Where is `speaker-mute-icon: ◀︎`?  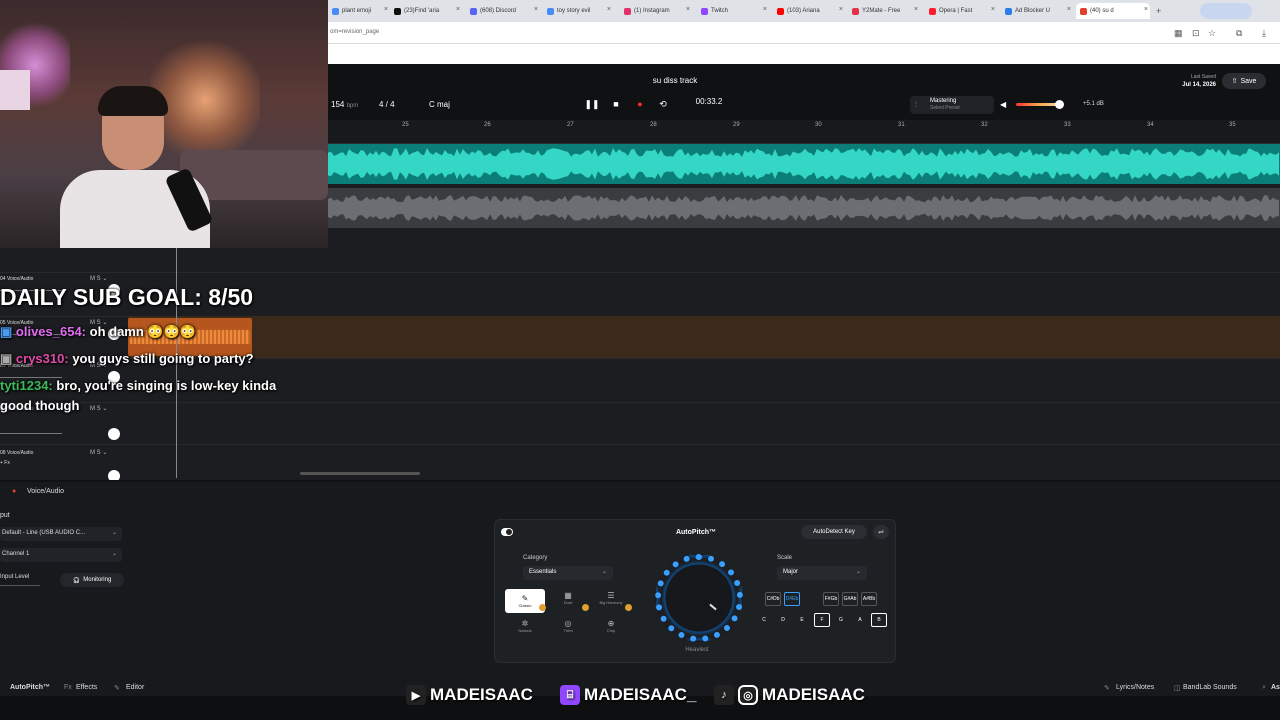 speaker-mute-icon: ◀︎ is located at coordinates (1003, 104).